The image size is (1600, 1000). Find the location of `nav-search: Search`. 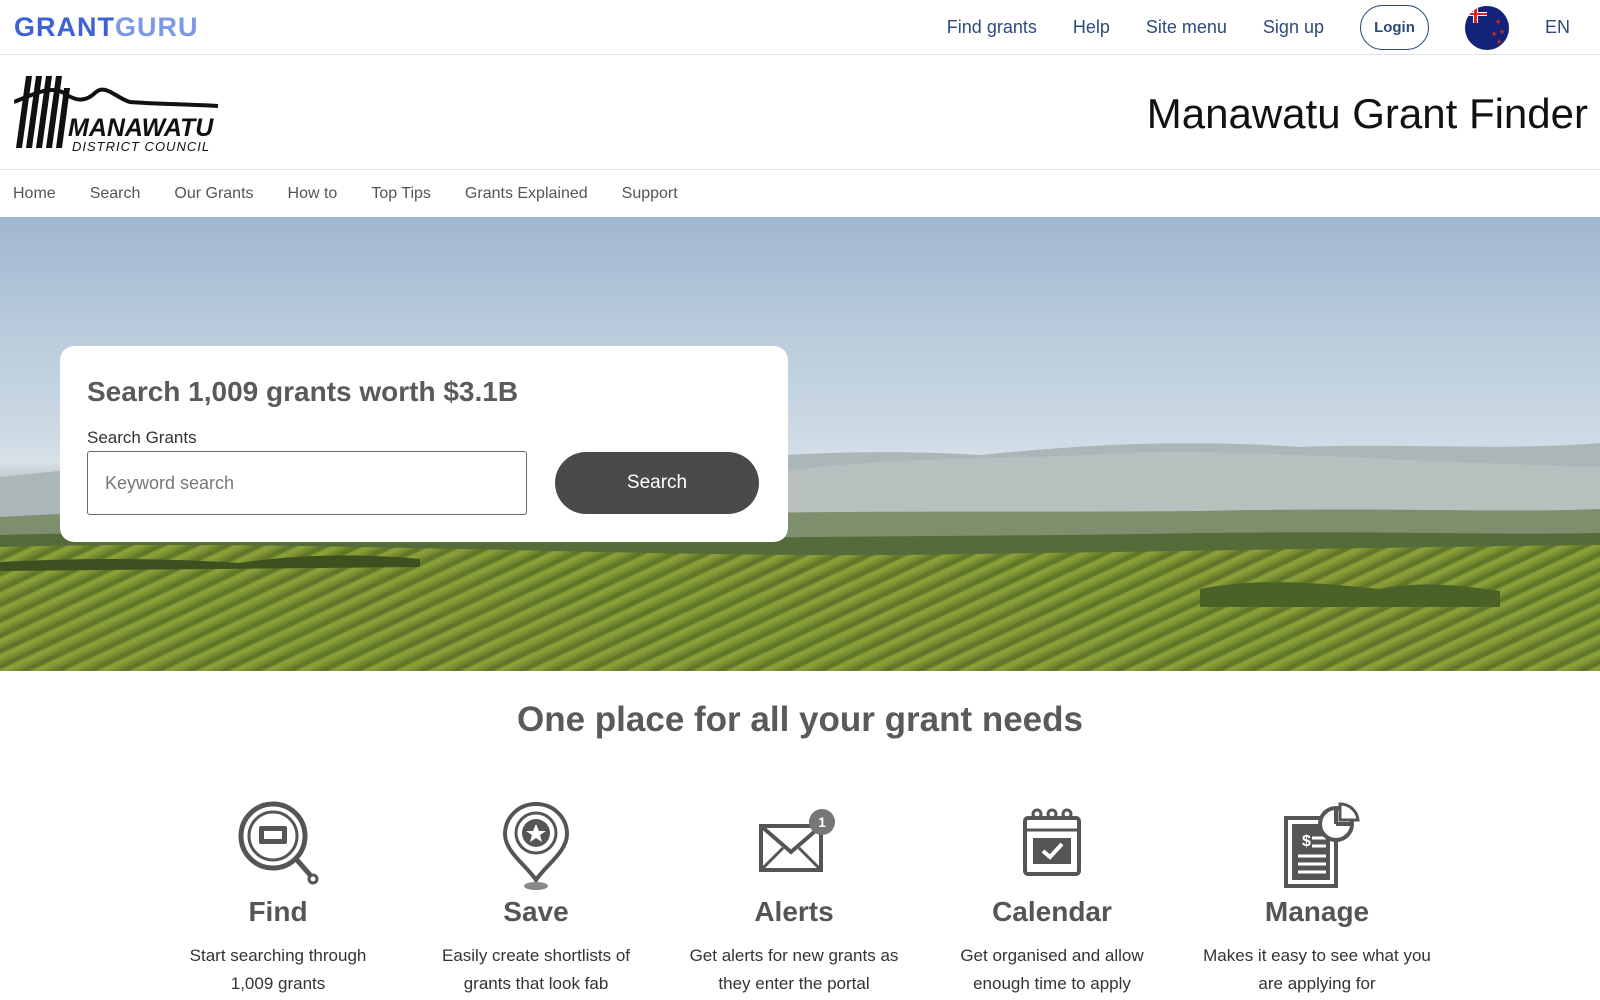

nav-search: Search is located at coordinates (115, 194).